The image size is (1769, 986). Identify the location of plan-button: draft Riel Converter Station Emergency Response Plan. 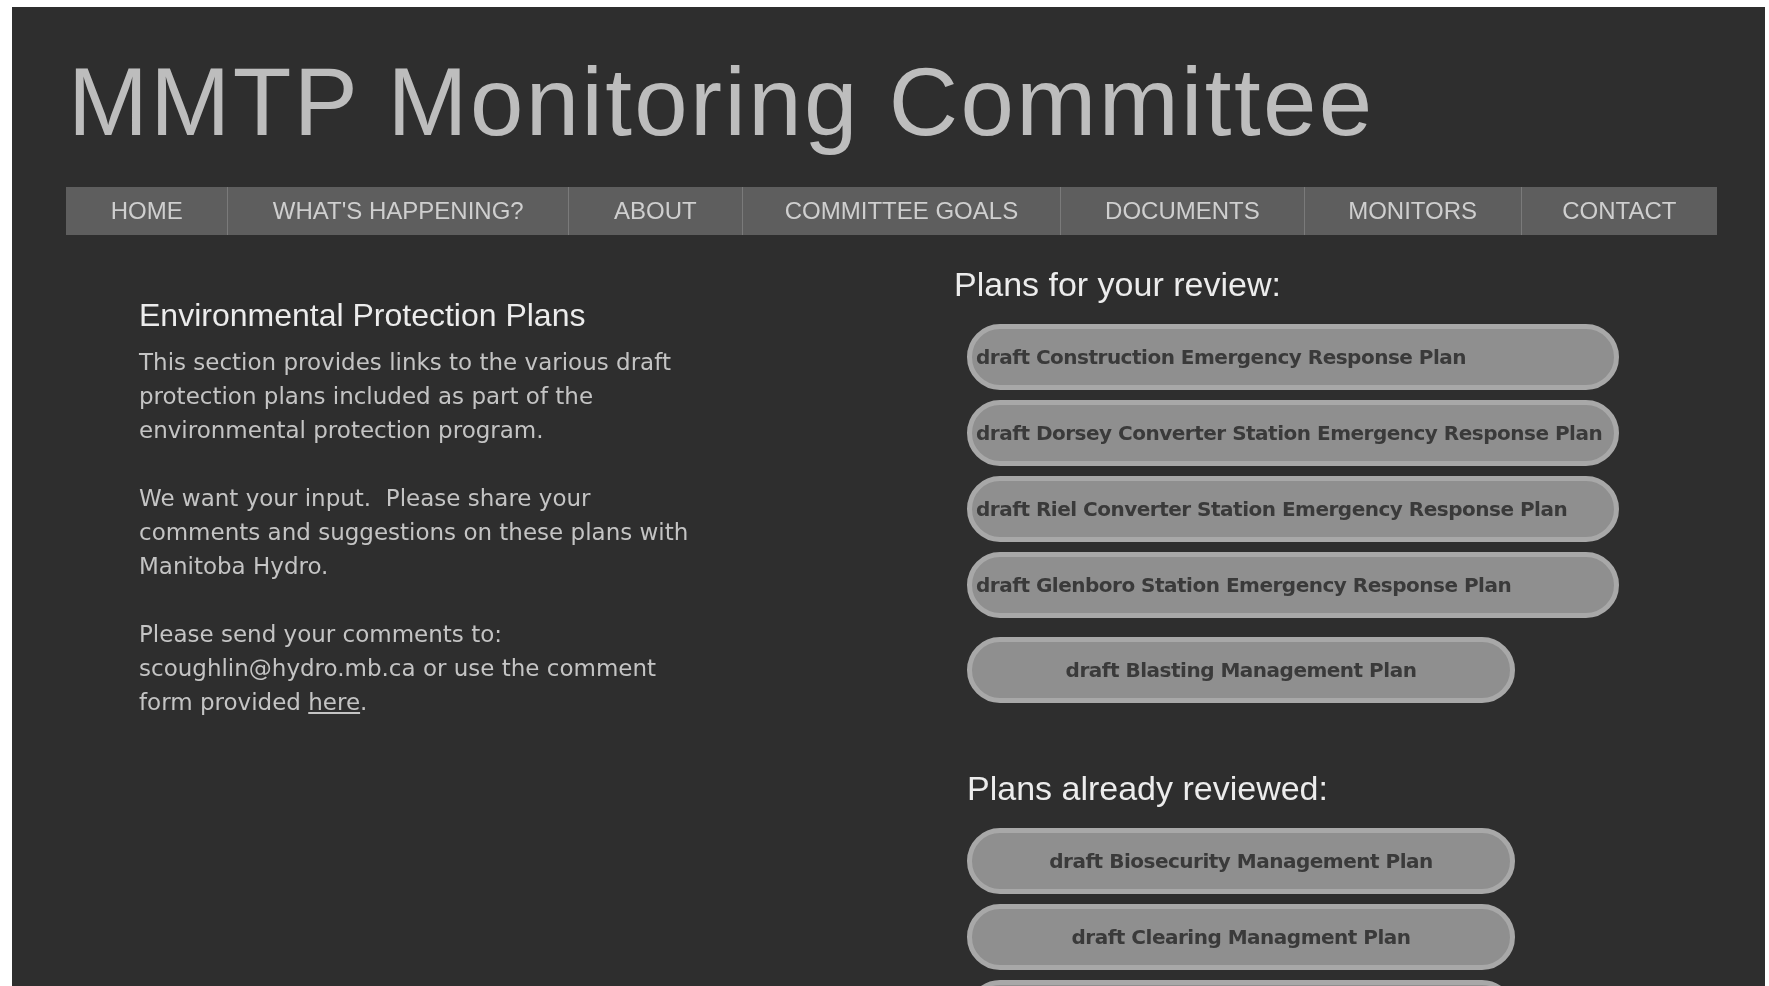
(1293, 509).